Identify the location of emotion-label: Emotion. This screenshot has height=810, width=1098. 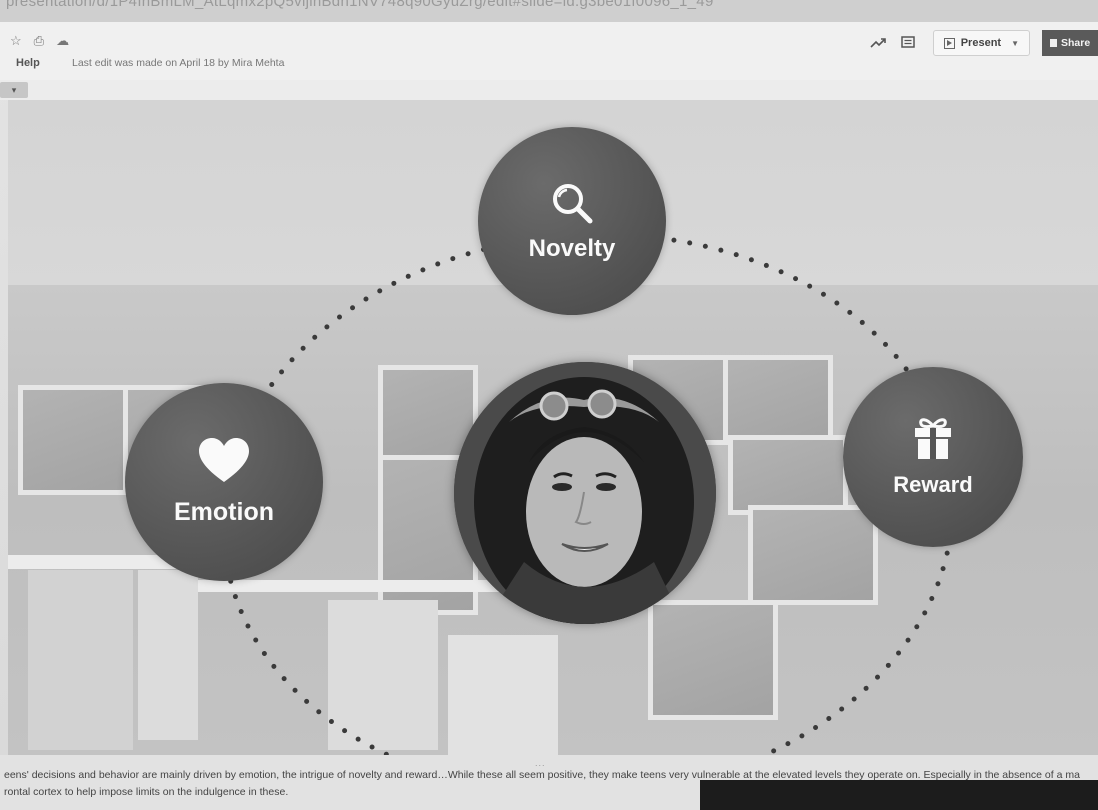
(224, 511).